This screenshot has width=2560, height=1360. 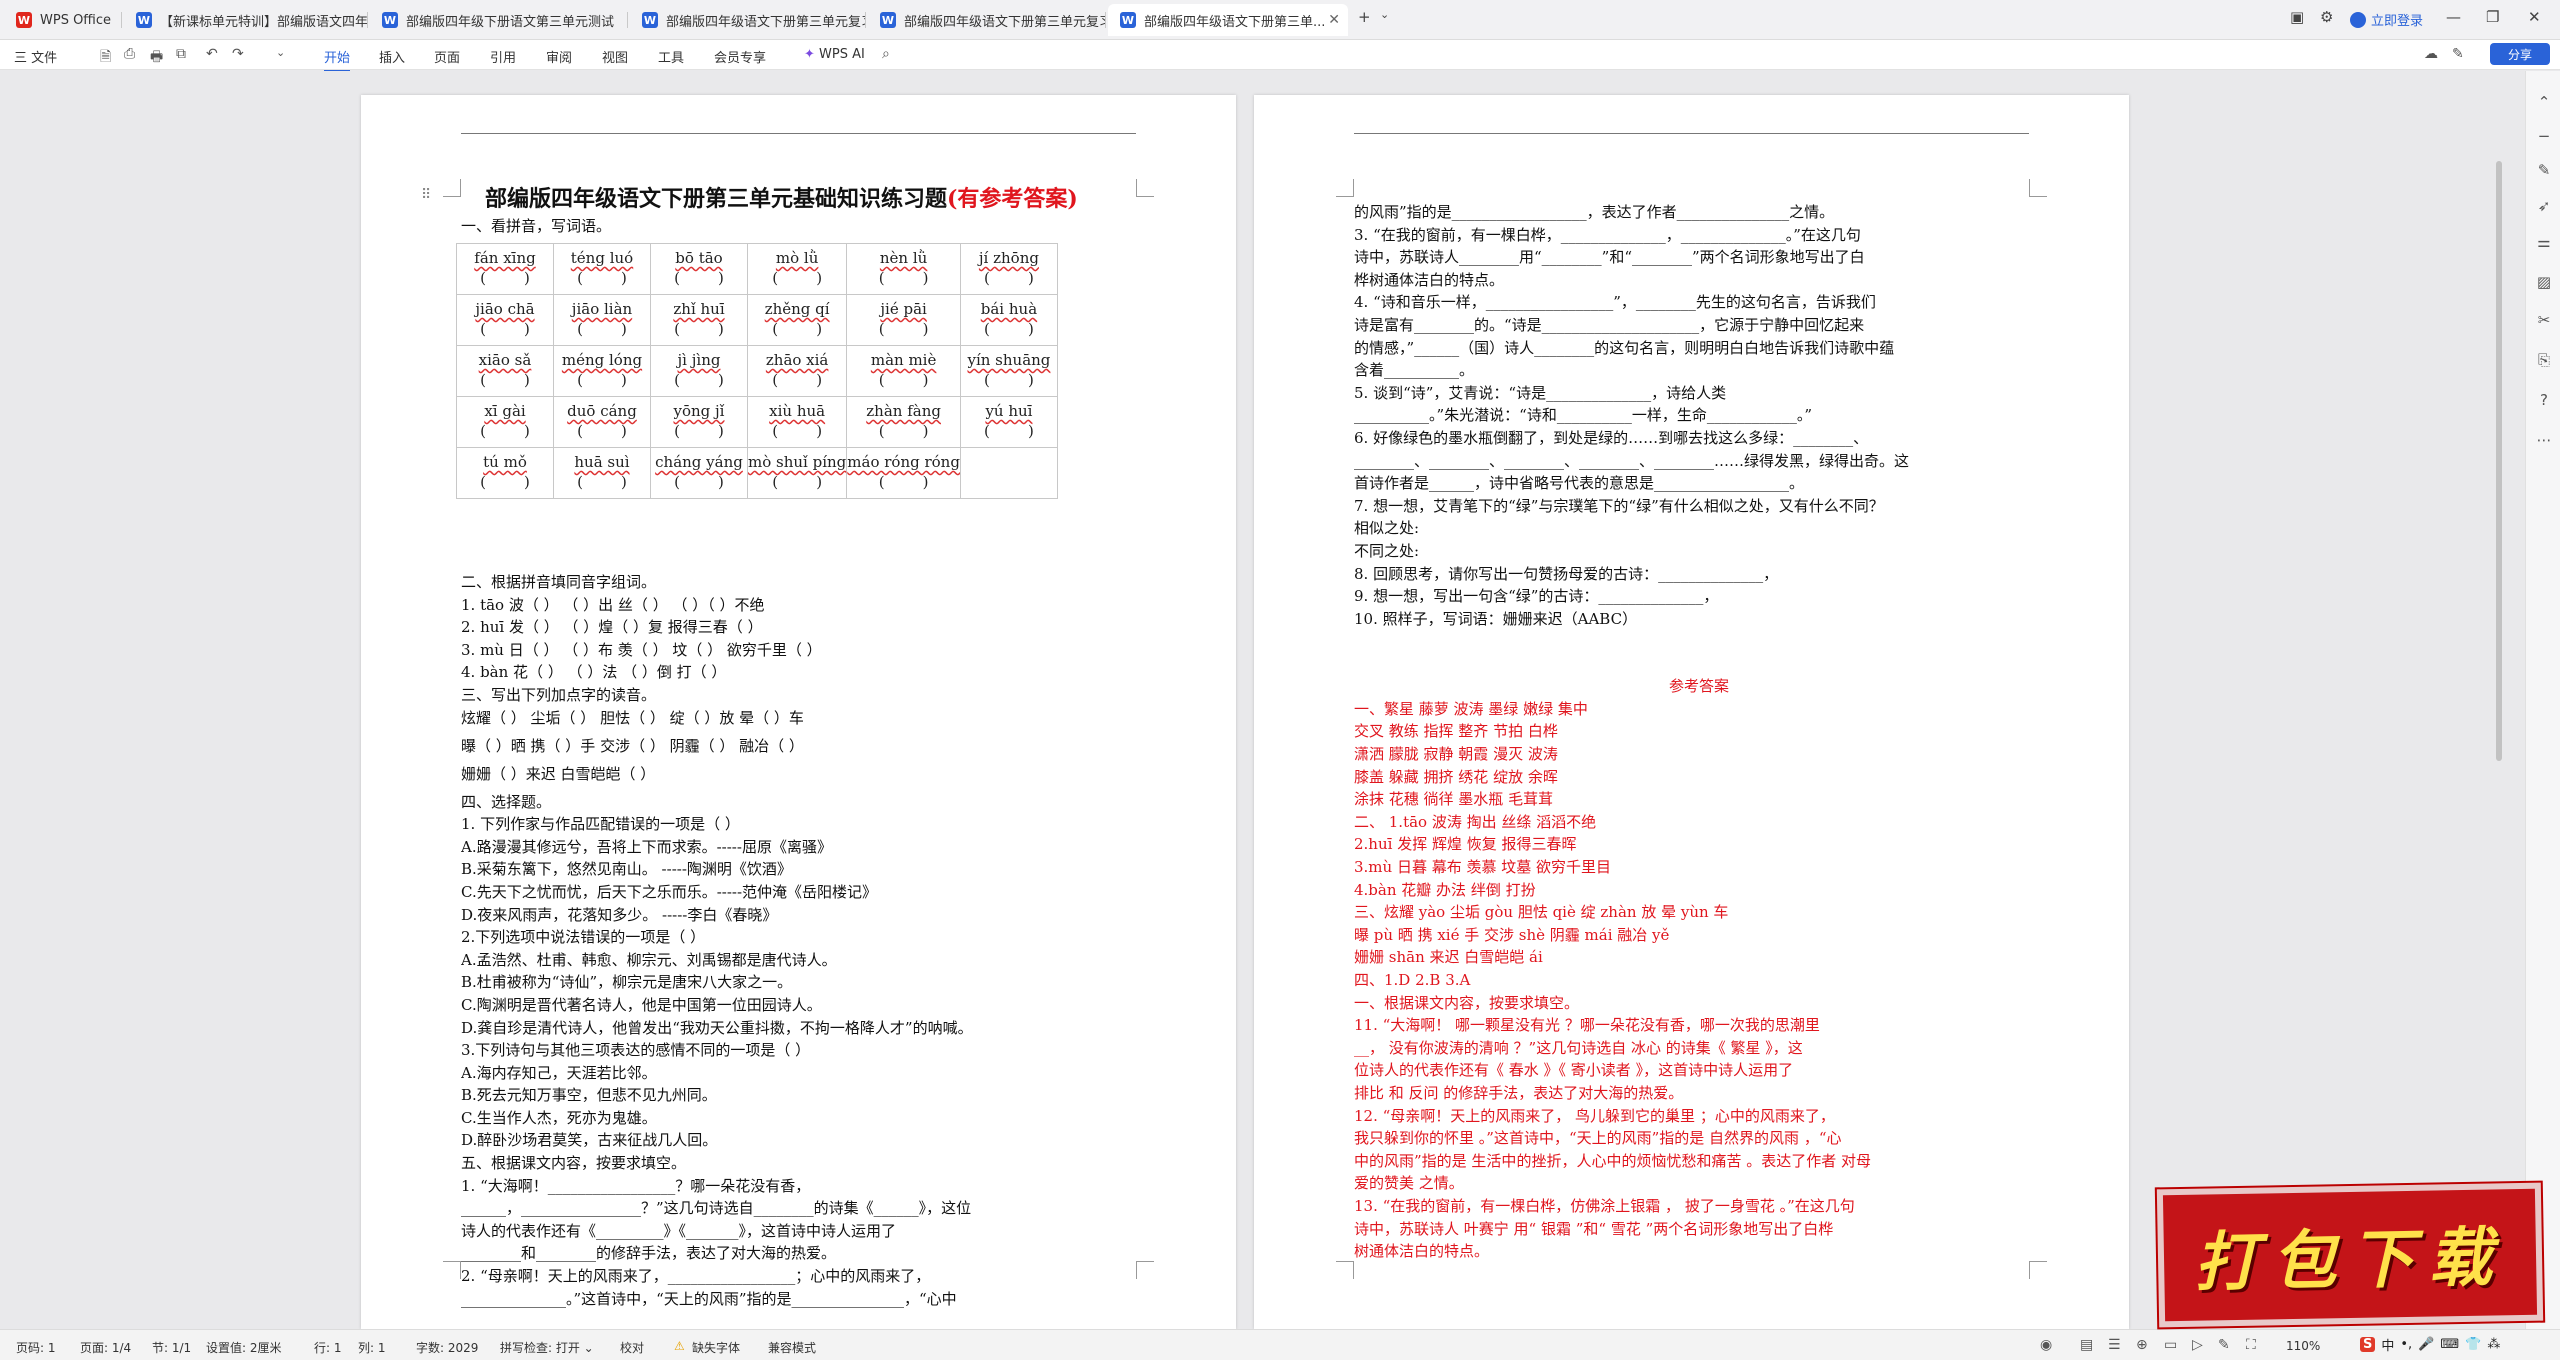 I want to click on pinyin-cell: nèn lǜ ( ), so click(x=903, y=269).